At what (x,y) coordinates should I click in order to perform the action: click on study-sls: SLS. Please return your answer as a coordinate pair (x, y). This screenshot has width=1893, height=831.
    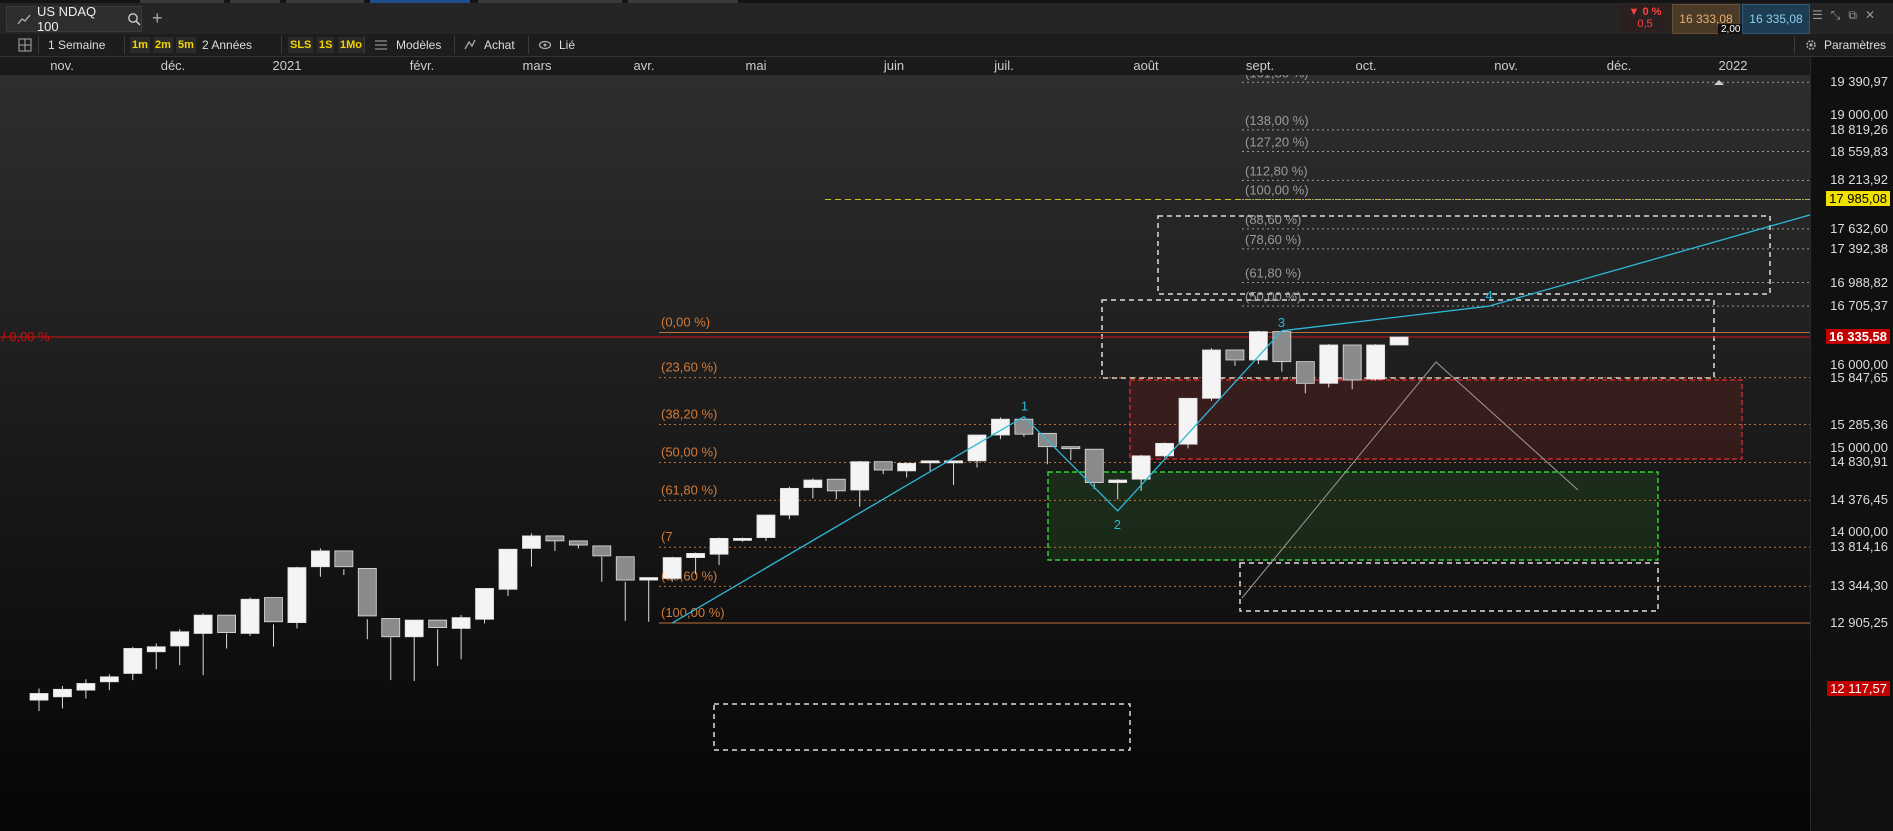
    Looking at the image, I should click on (301, 45).